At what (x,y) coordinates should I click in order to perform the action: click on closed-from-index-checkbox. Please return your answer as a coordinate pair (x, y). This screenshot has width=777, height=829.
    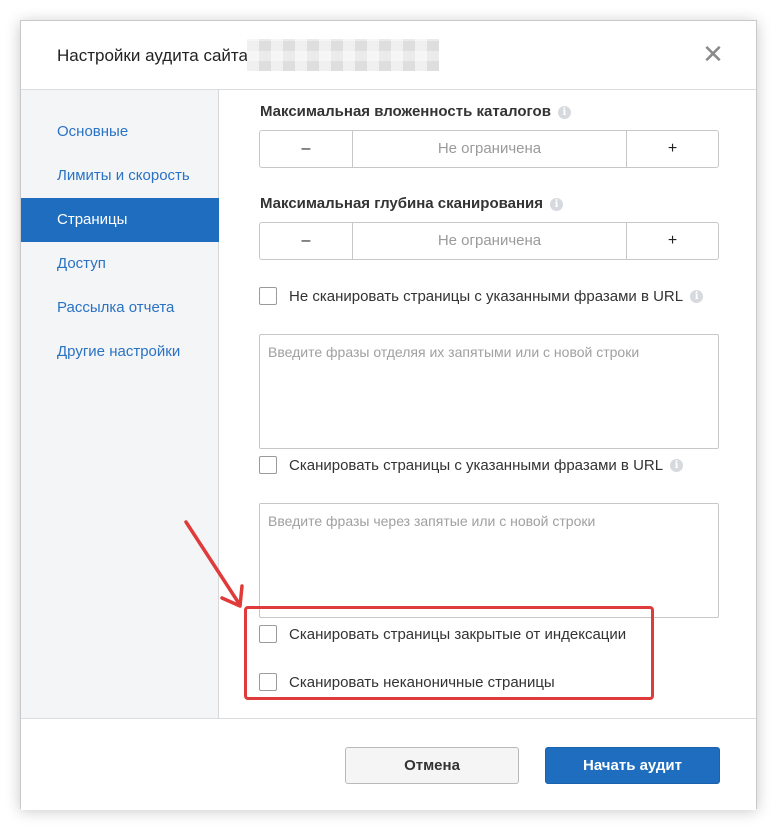
    Looking at the image, I should click on (268, 634).